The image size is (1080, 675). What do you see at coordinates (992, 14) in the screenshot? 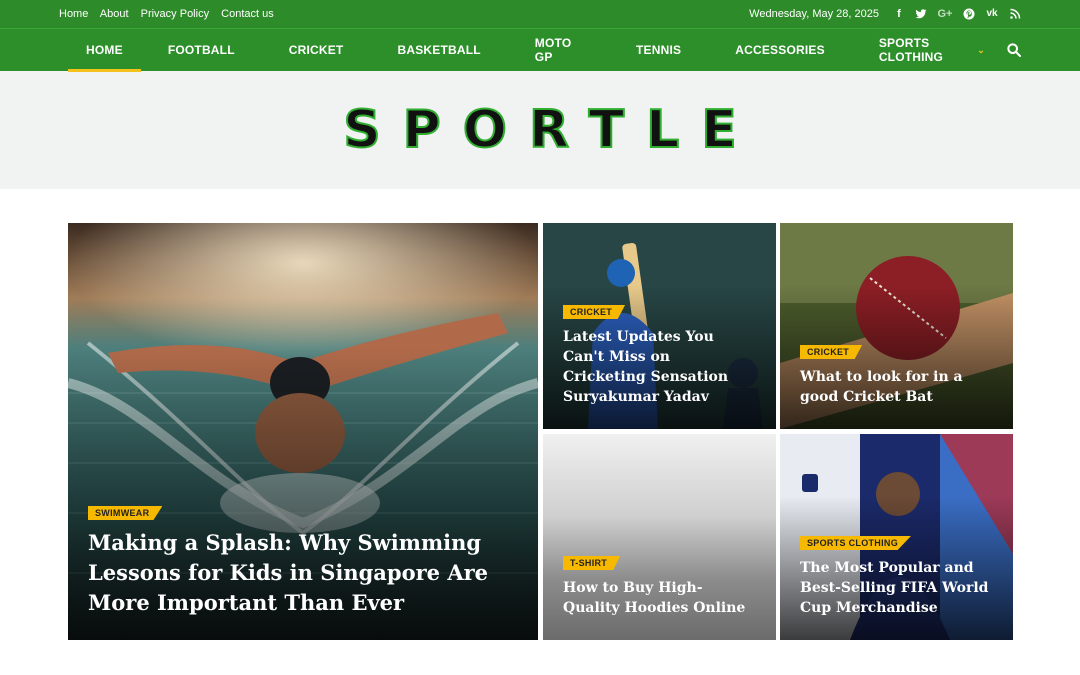
I see `vk-icon: vk` at bounding box center [992, 14].